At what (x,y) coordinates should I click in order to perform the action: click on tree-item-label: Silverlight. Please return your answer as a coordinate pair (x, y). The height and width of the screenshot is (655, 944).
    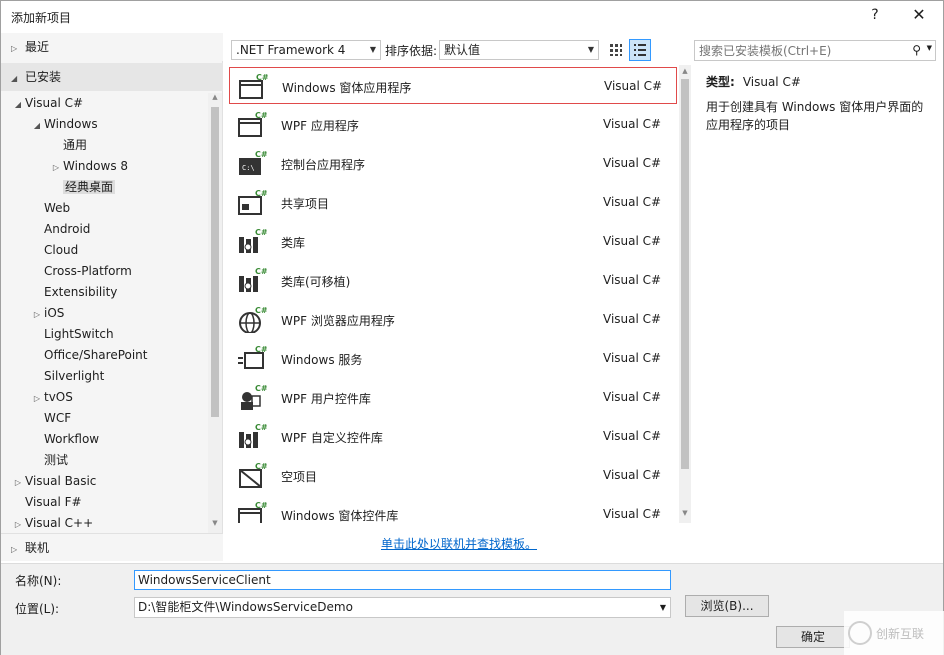
    Looking at the image, I should click on (74, 376).